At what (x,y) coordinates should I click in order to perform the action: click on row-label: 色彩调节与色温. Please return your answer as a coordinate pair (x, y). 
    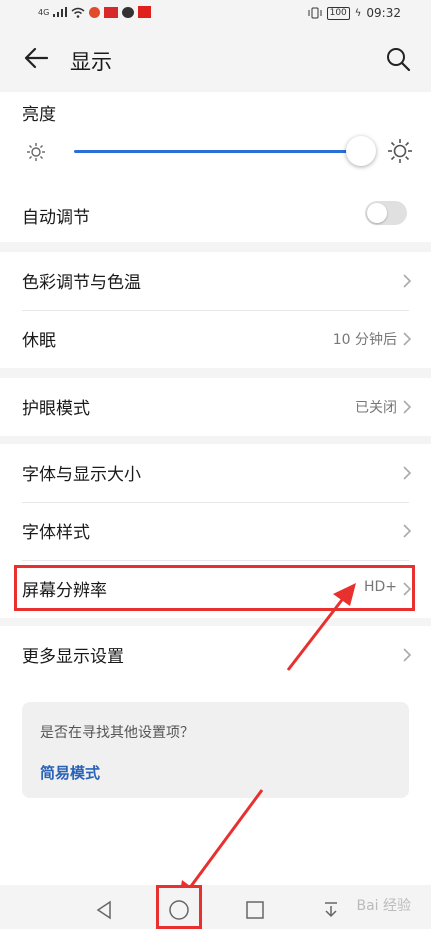
    Looking at the image, I should click on (81, 283).